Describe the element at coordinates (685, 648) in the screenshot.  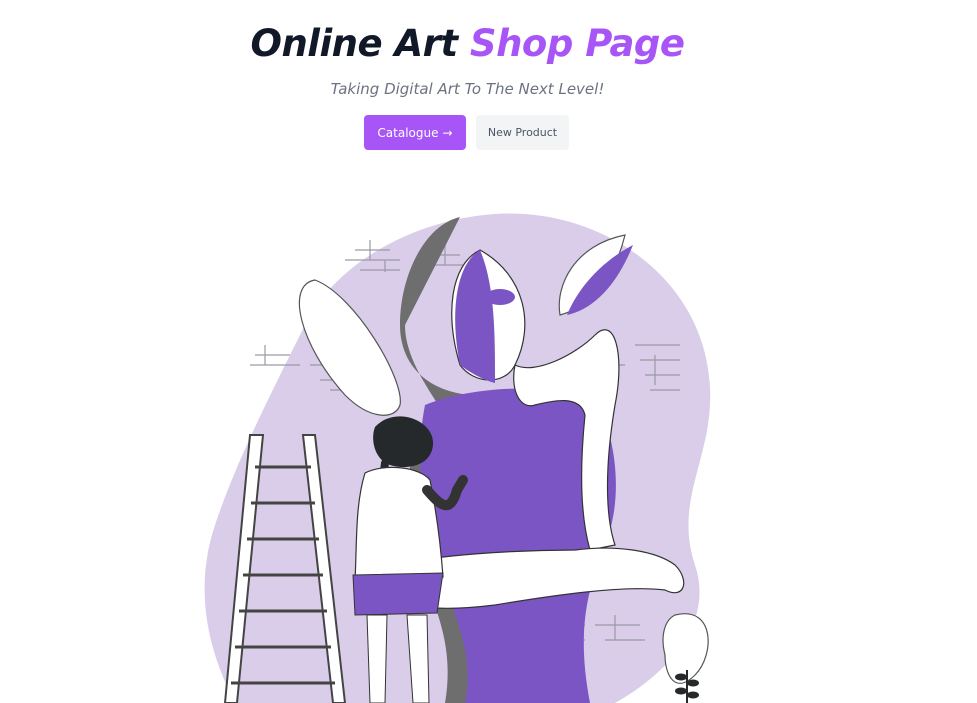
I see `leaf-bottom-right` at that location.